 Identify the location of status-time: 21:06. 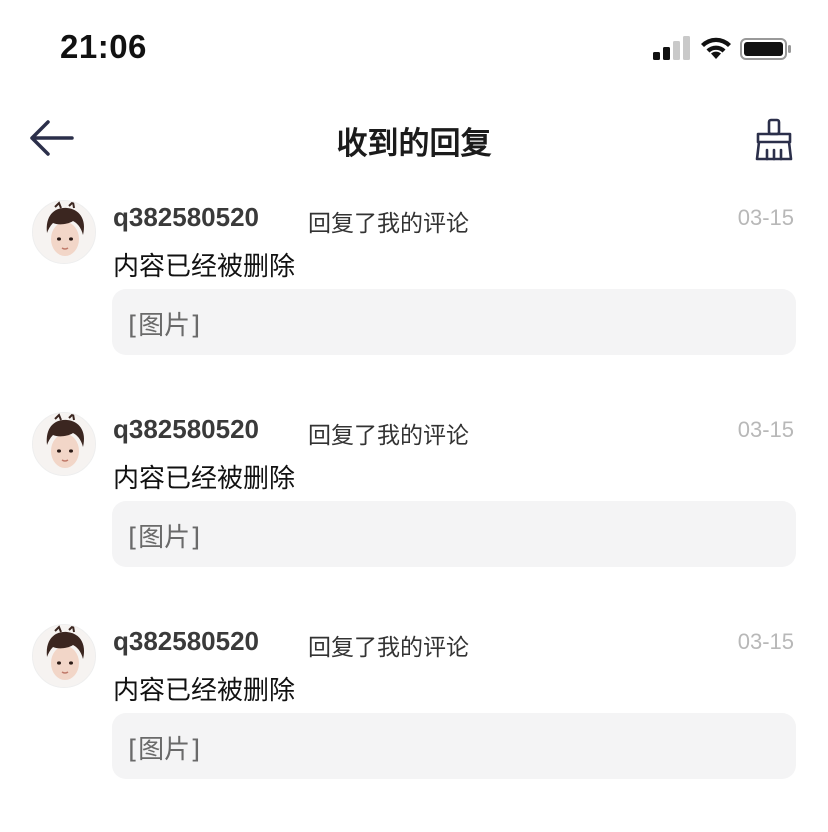
(103, 46).